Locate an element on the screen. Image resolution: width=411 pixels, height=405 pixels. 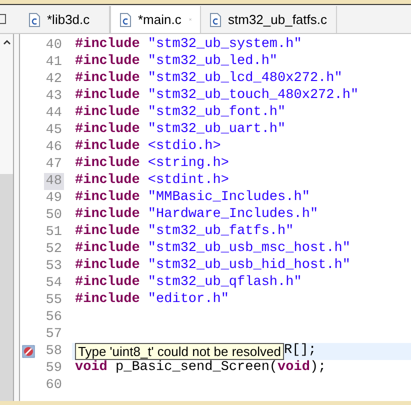
code-line: #include "stm32_ub_led.h" is located at coordinates (176, 62).